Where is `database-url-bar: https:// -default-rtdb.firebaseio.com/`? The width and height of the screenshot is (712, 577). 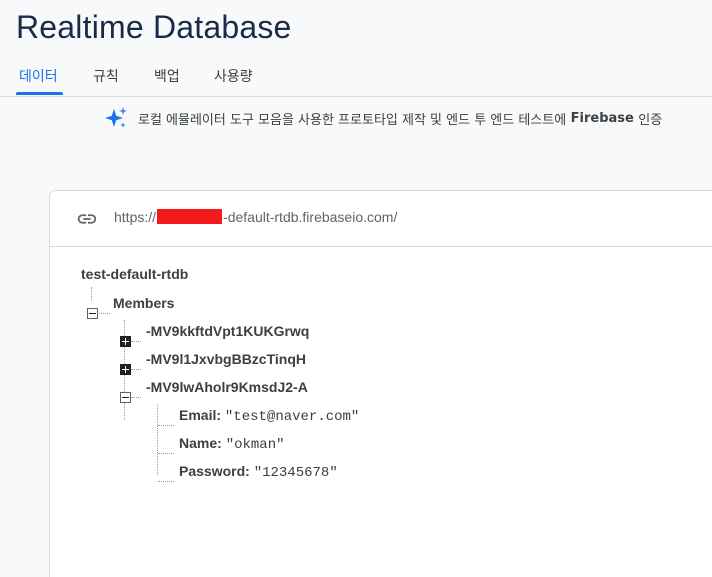 database-url-bar: https:// -default-rtdb.firebaseio.com/ is located at coordinates (381, 219).